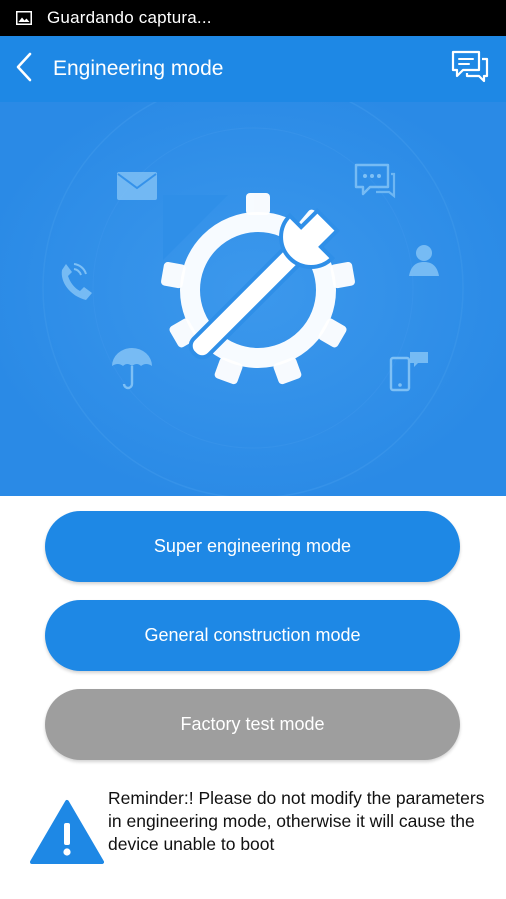 This screenshot has width=506, height=899. Describe the element at coordinates (424, 262) in the screenshot. I see `person-icon` at that location.